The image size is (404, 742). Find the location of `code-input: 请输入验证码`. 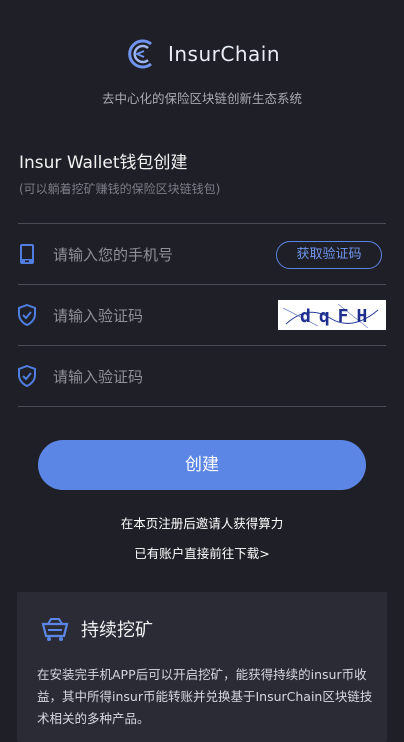

code-input: 请输入验证码 is located at coordinates (98, 376).